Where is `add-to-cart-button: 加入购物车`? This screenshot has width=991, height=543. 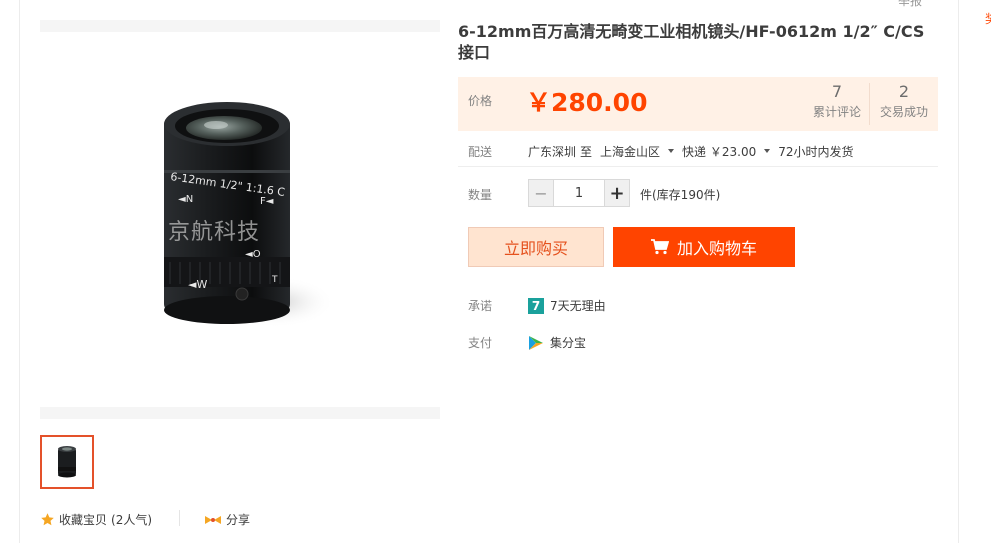 add-to-cart-button: 加入购物车 is located at coordinates (704, 247).